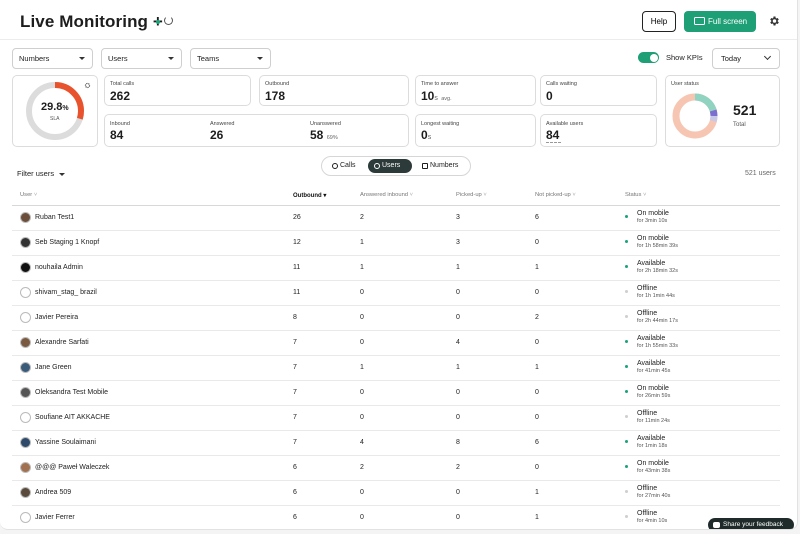  What do you see at coordinates (168, 20) in the screenshot?
I see `refresh-icon` at bounding box center [168, 20].